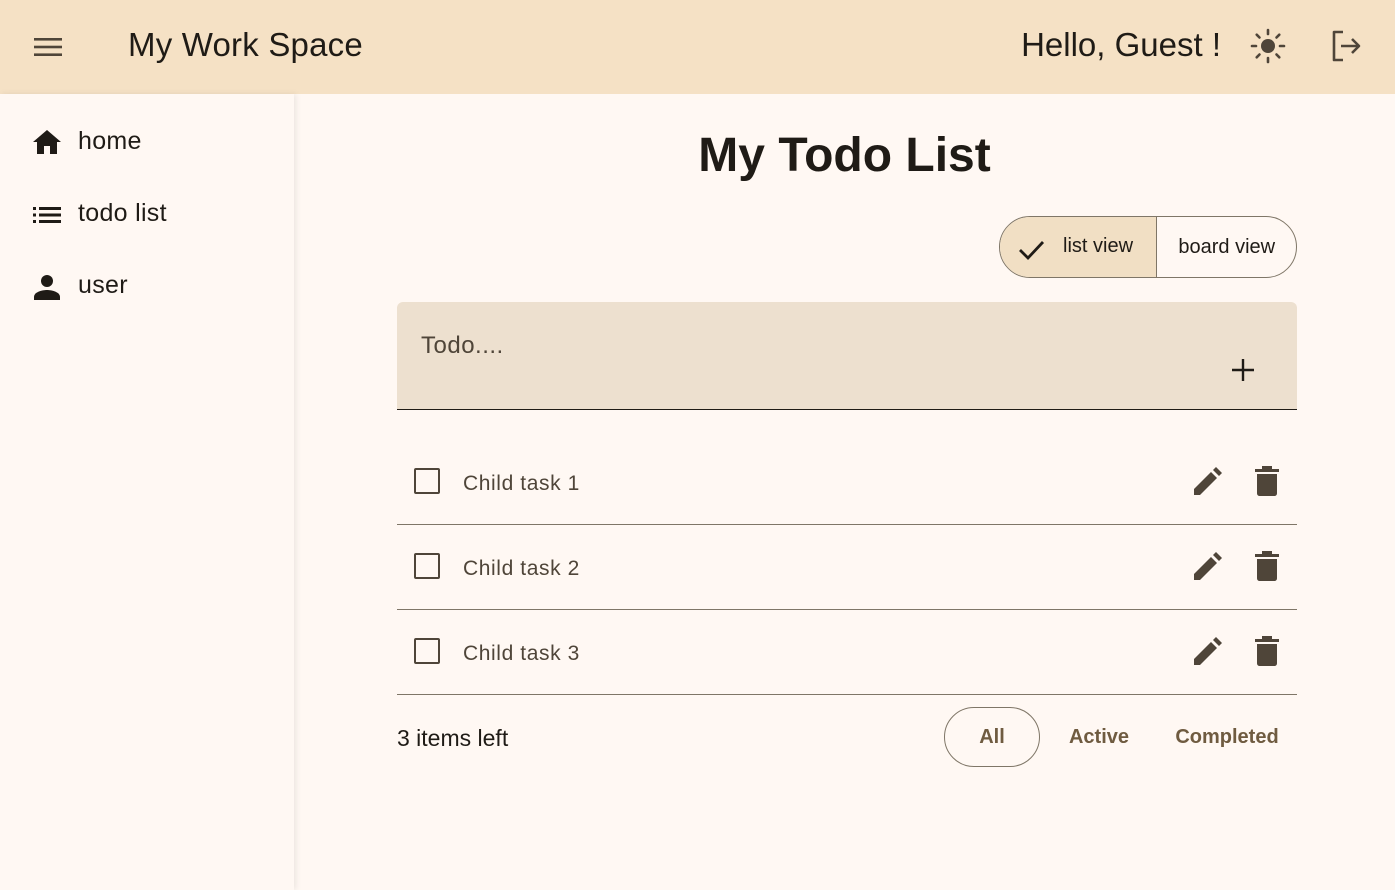  What do you see at coordinates (521, 483) in the screenshot?
I see `task-title: Child task 1` at bounding box center [521, 483].